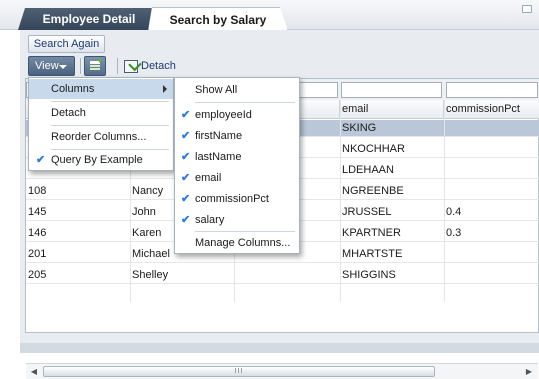  Describe the element at coordinates (218, 19) in the screenshot. I see `tab-search-by-salary: Search by Salary` at that location.